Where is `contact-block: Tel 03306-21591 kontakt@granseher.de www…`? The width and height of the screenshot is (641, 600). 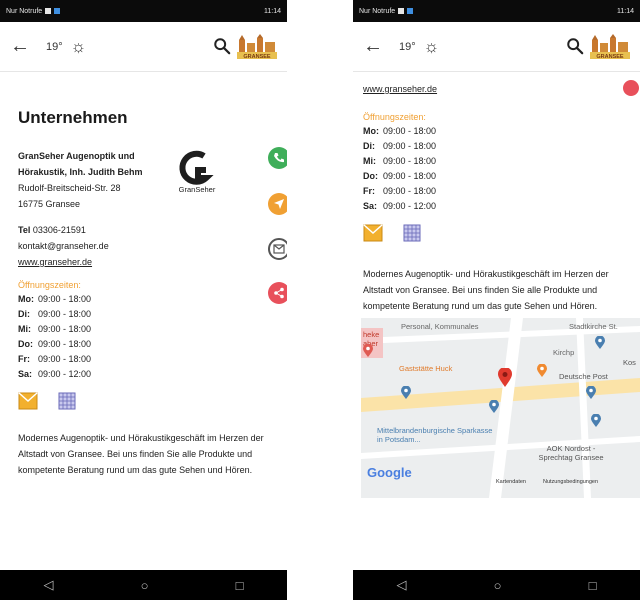 contact-block: Tel 03306-21591 kontakt@granseher.de www… is located at coordinates (152, 246).